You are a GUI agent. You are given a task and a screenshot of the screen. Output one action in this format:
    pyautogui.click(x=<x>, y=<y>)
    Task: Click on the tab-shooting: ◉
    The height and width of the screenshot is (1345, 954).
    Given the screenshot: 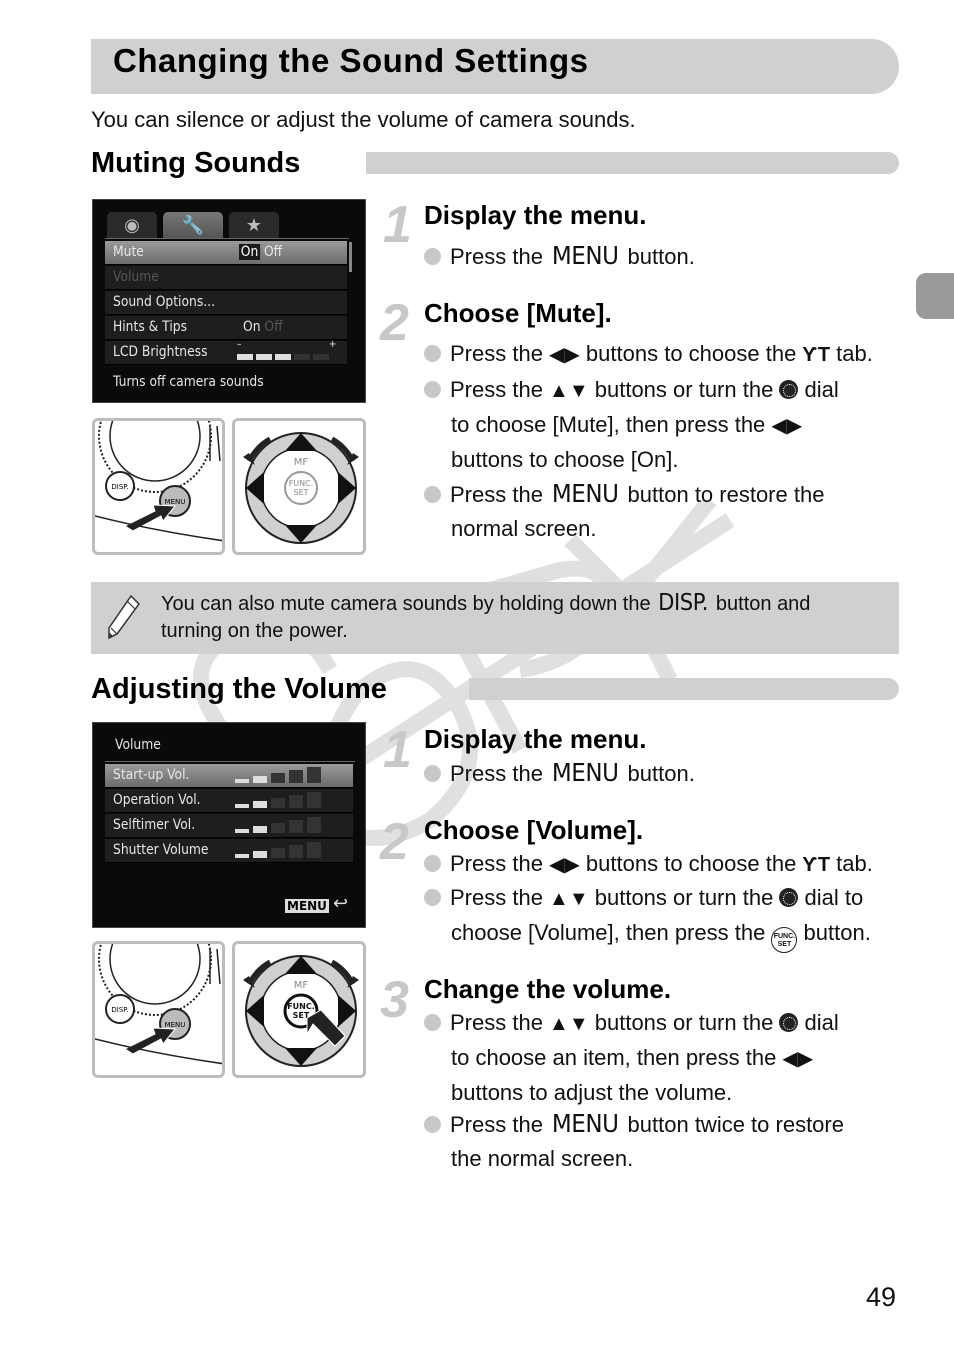 What is the action you would take?
    pyautogui.click(x=132, y=225)
    